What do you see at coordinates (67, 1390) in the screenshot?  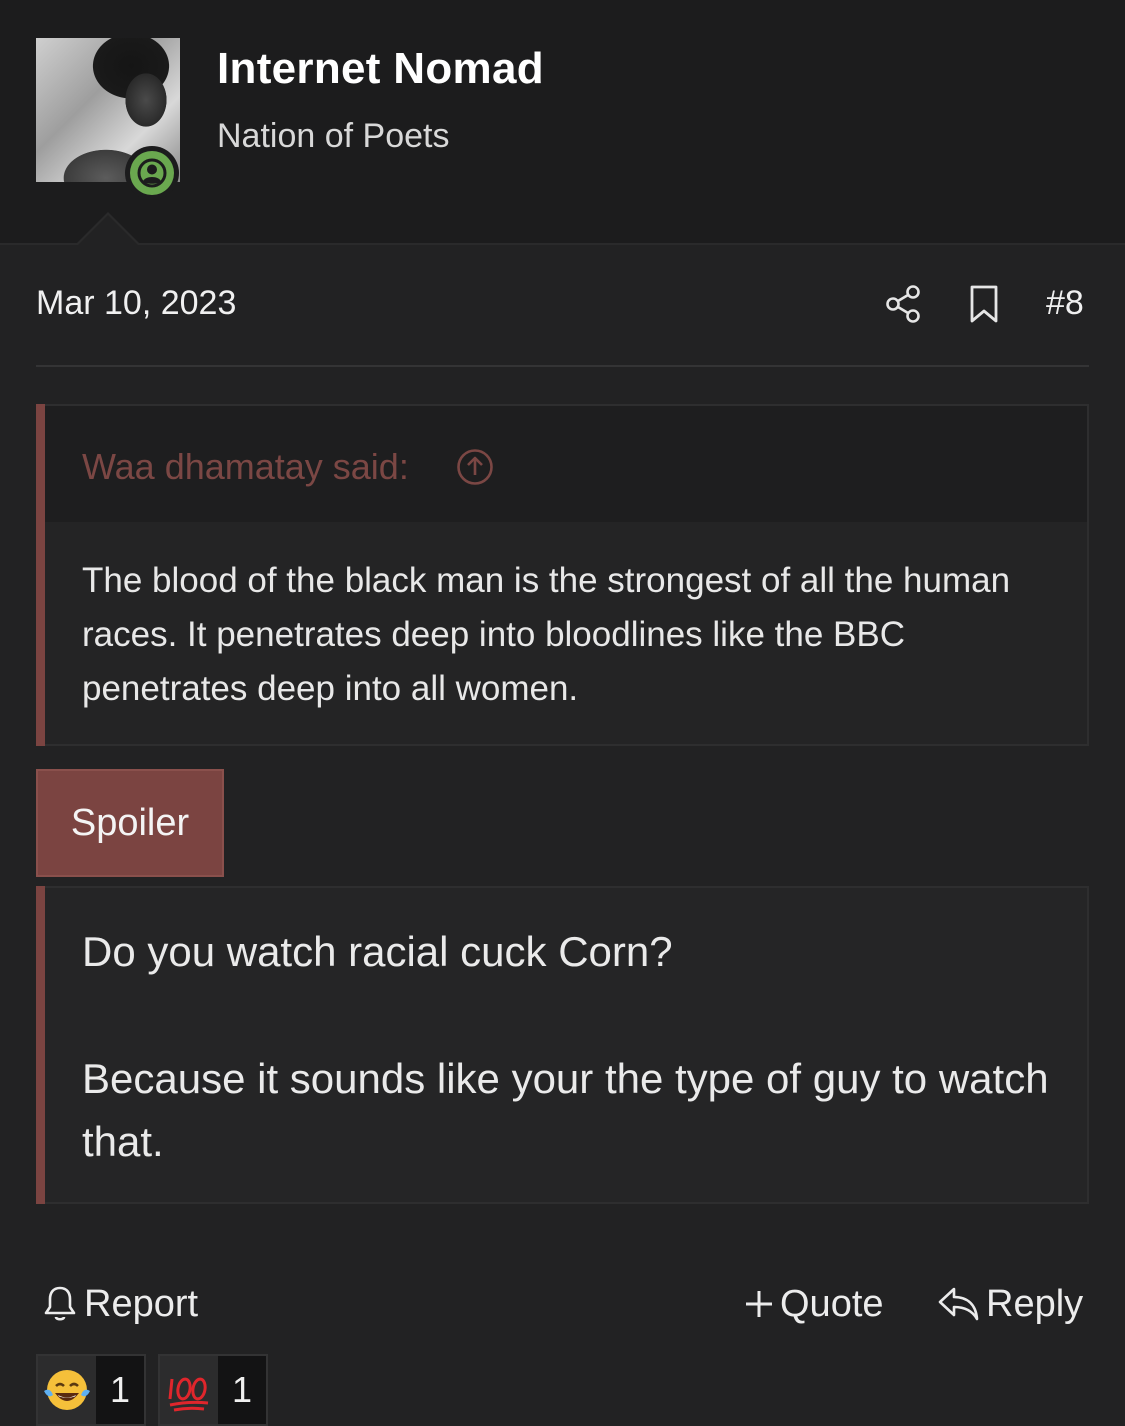 I see `tears-of-joy-emoji-icon` at bounding box center [67, 1390].